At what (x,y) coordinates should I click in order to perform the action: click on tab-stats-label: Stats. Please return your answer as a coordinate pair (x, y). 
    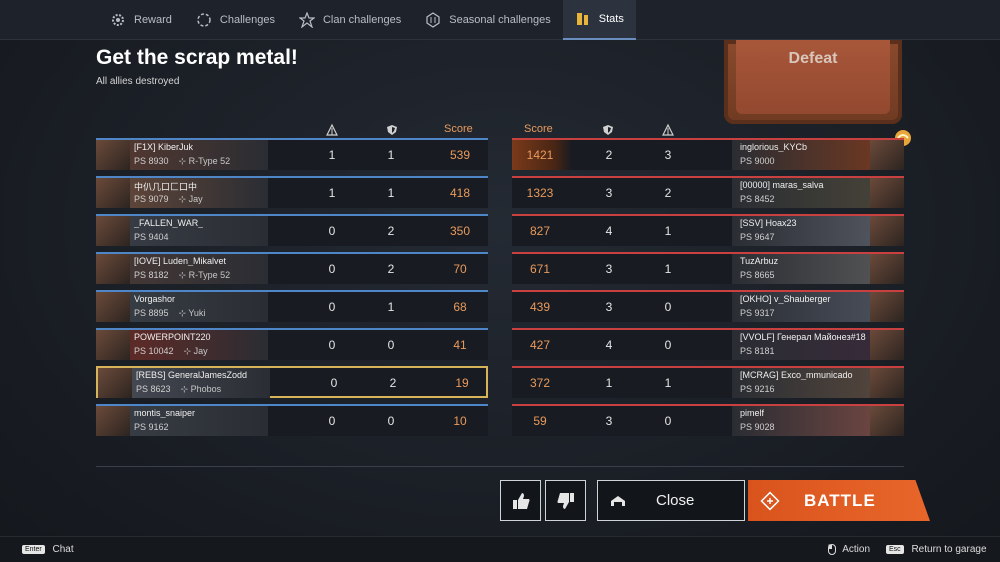
    Looking at the image, I should click on (611, 19).